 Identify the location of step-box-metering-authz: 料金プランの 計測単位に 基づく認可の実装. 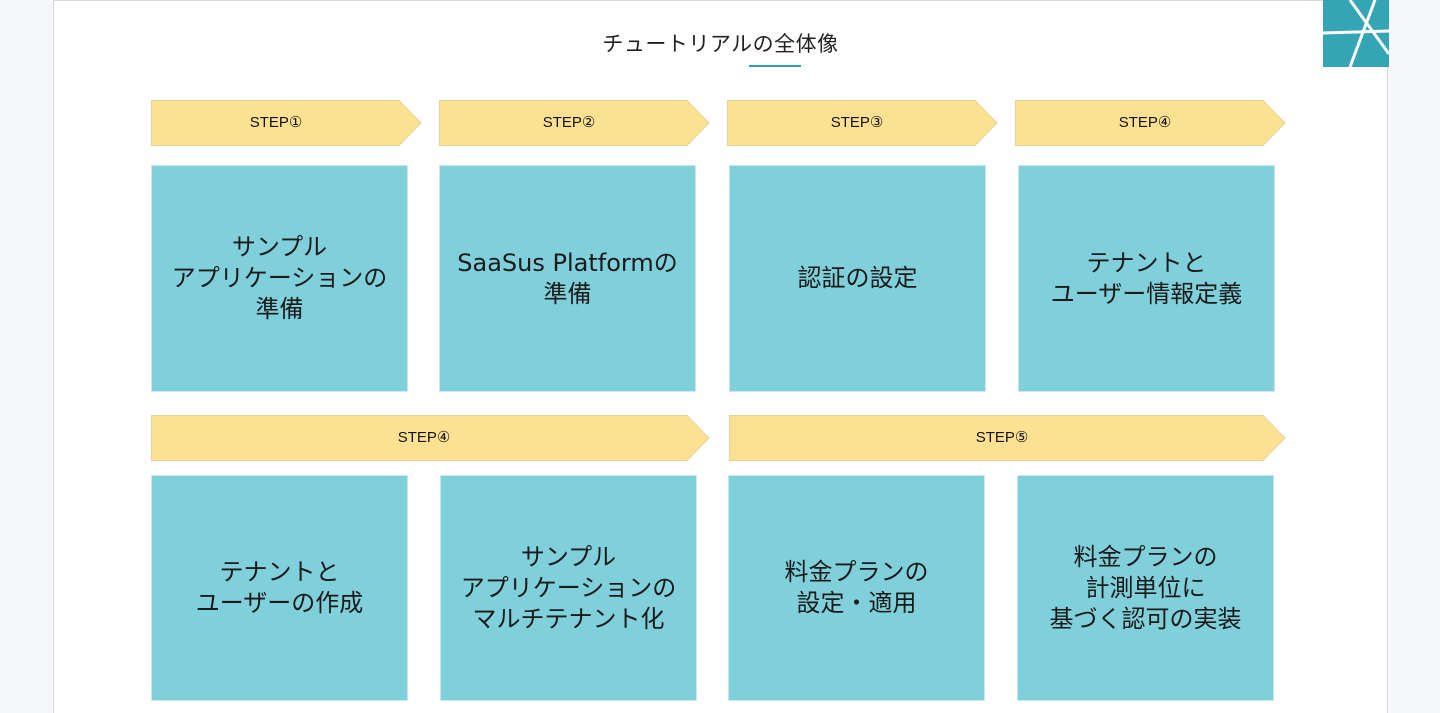
(1145, 588).